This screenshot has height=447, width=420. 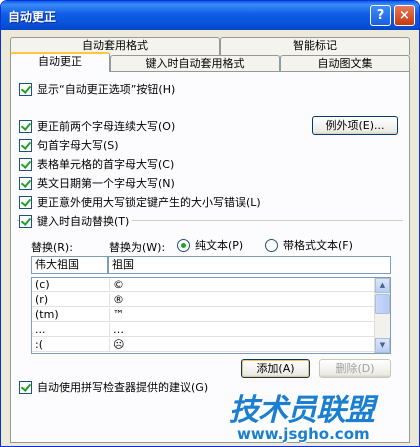 I want to click on option-label: 键入时自动替换(T), so click(x=83, y=221).